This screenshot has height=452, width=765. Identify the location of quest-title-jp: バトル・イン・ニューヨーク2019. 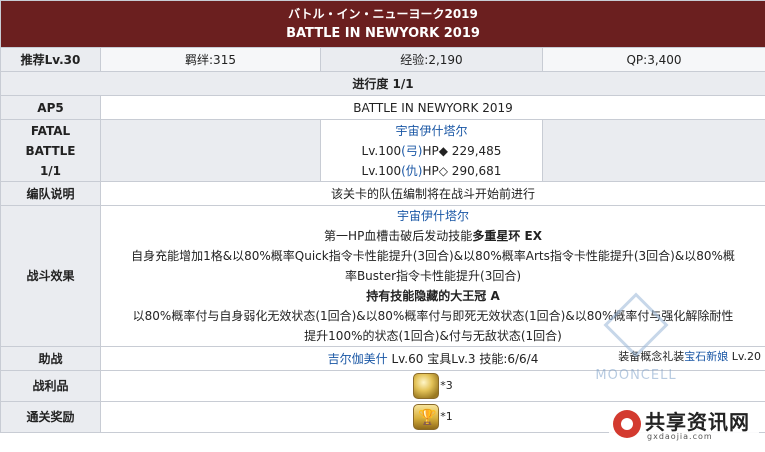
(383, 14).